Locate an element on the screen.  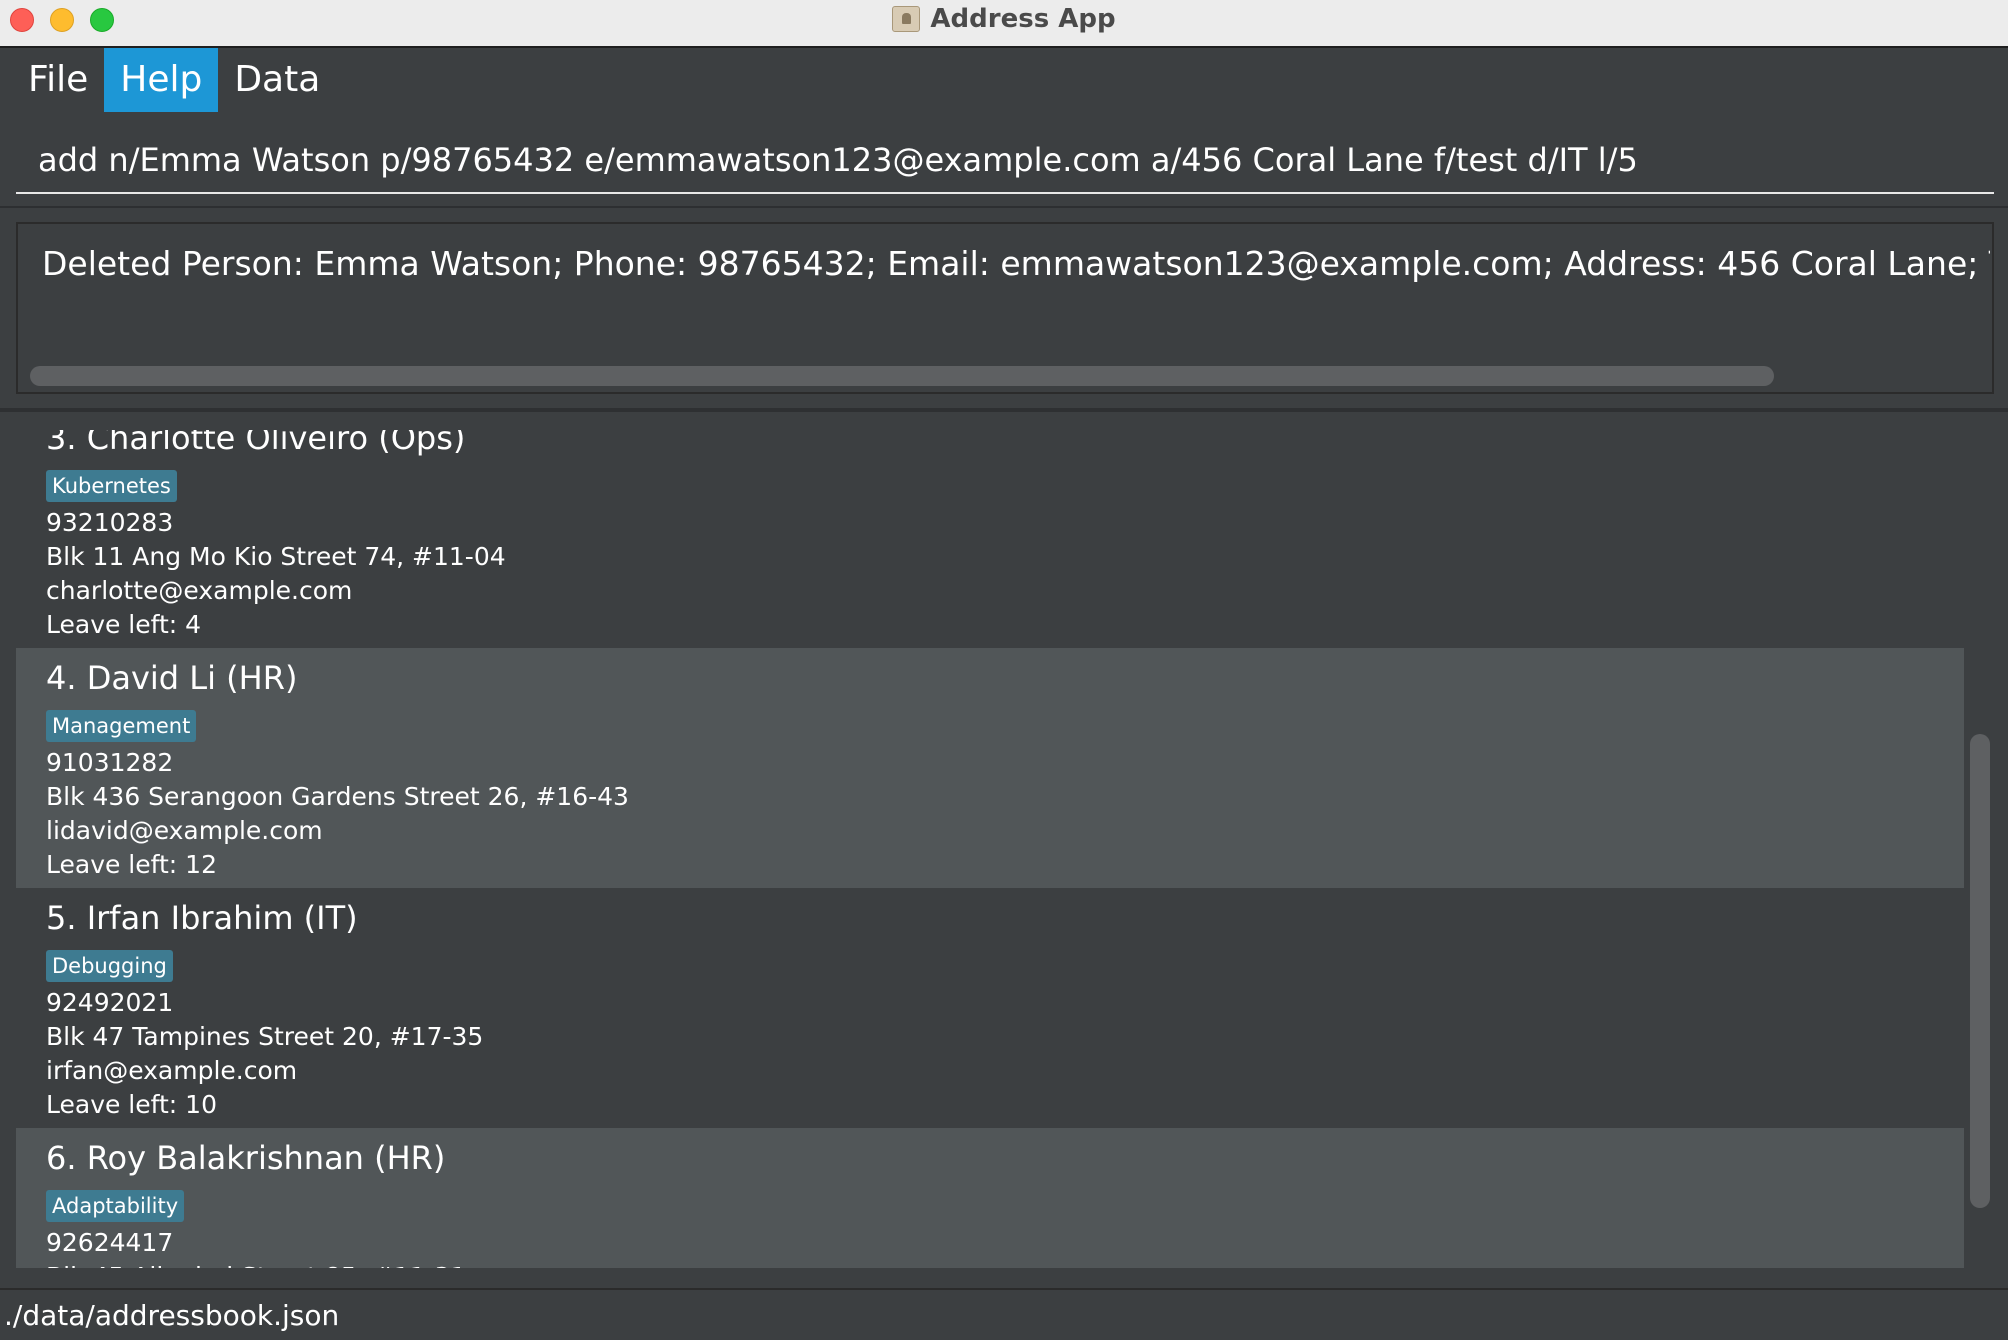
title-bar: Address App is located at coordinates (1004, 24).